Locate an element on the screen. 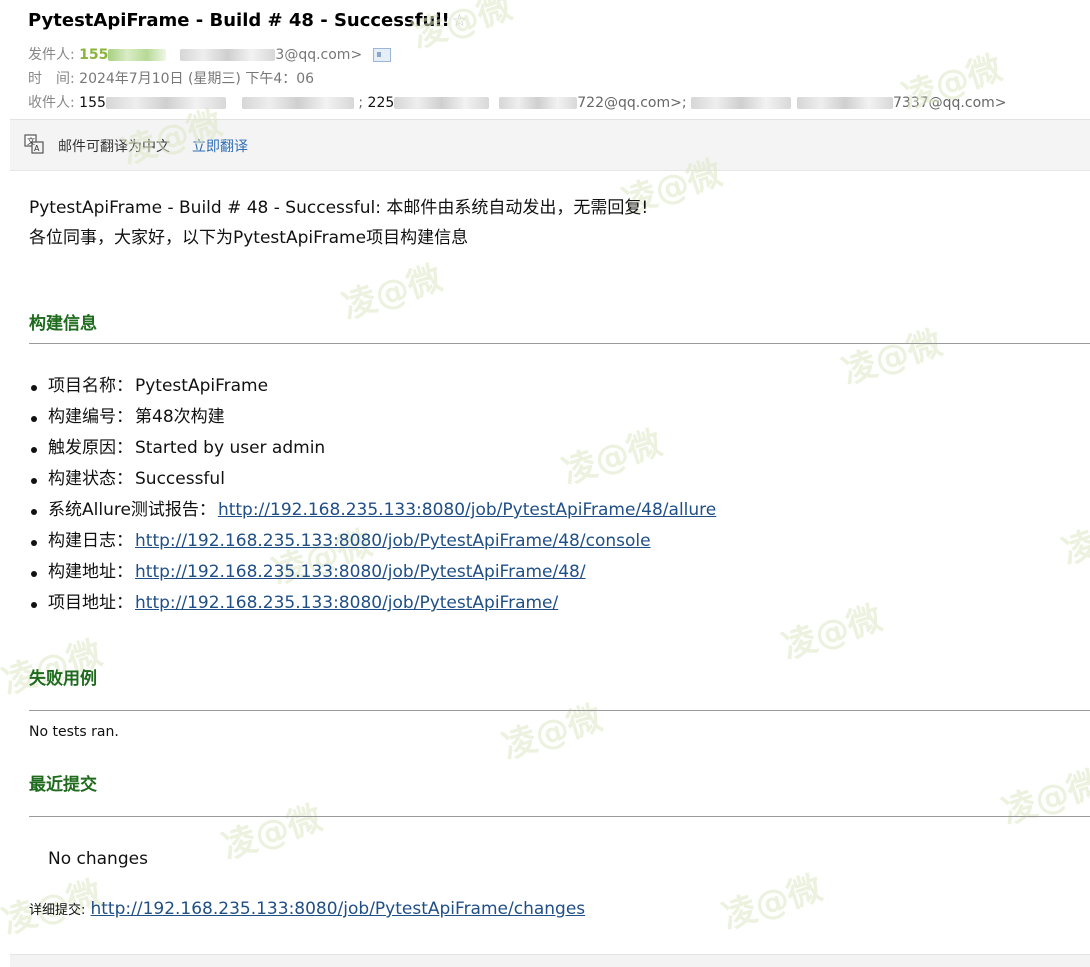 The height and width of the screenshot is (967, 1090). redacted-sender-email is located at coordinates (228, 55).